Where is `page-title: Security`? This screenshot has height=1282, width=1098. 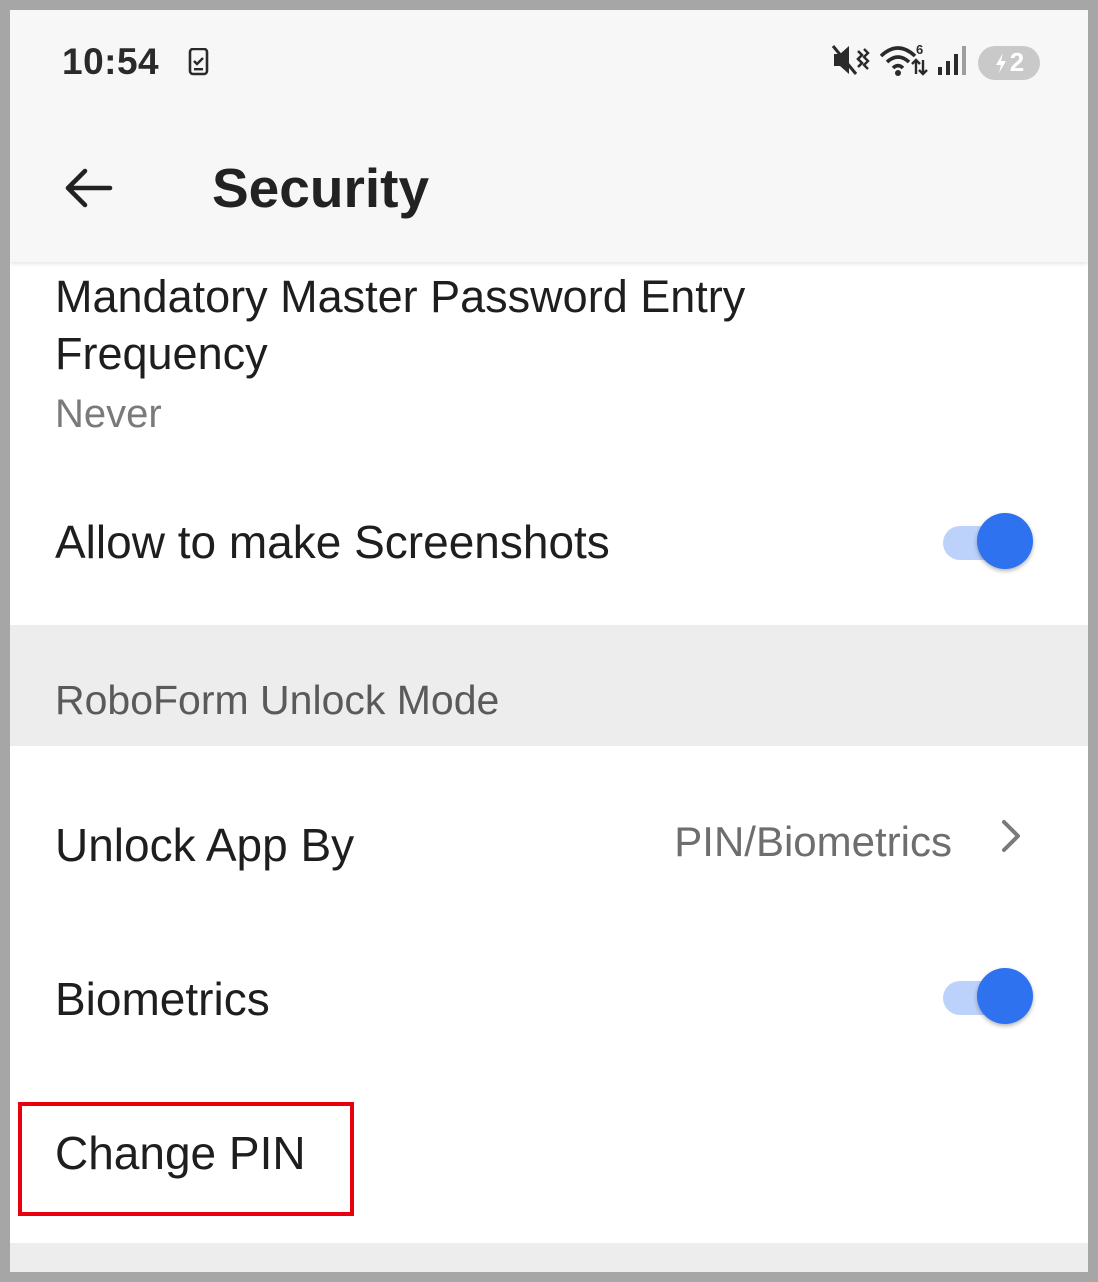 page-title: Security is located at coordinates (321, 188).